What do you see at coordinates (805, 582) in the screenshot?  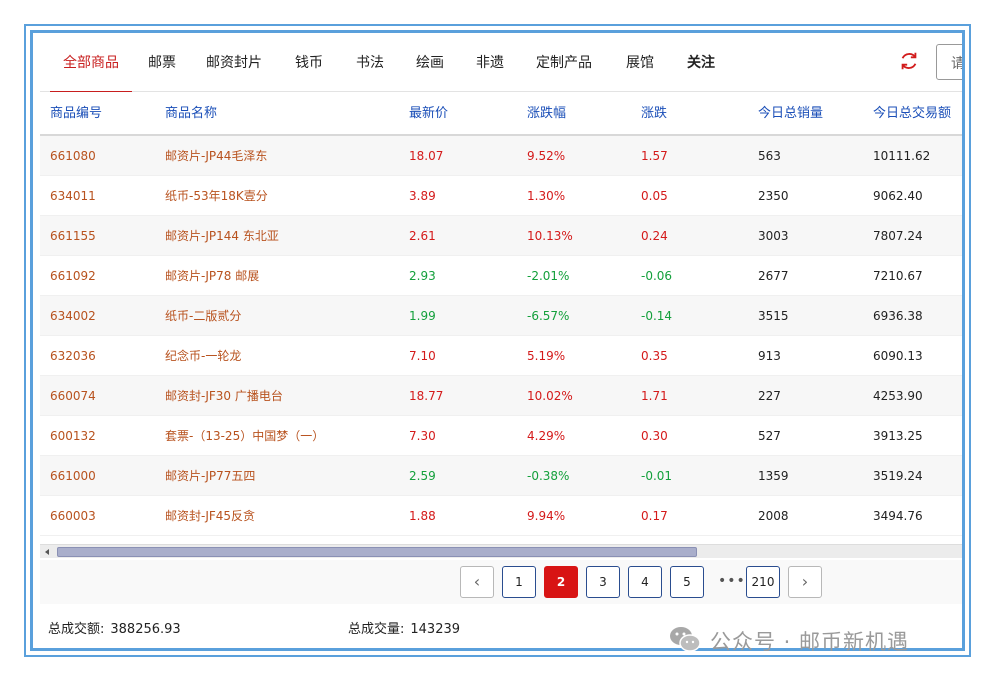 I see `next-page-button: ›` at bounding box center [805, 582].